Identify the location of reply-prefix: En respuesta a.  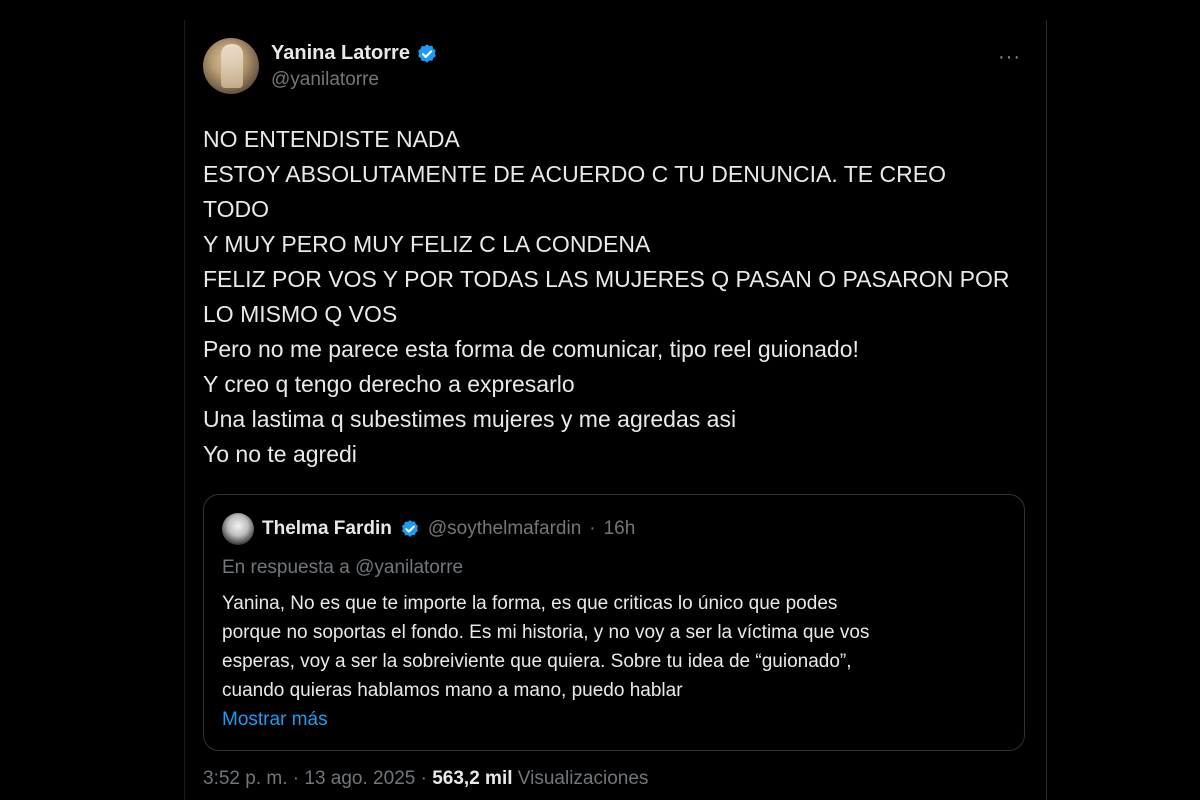
(286, 567).